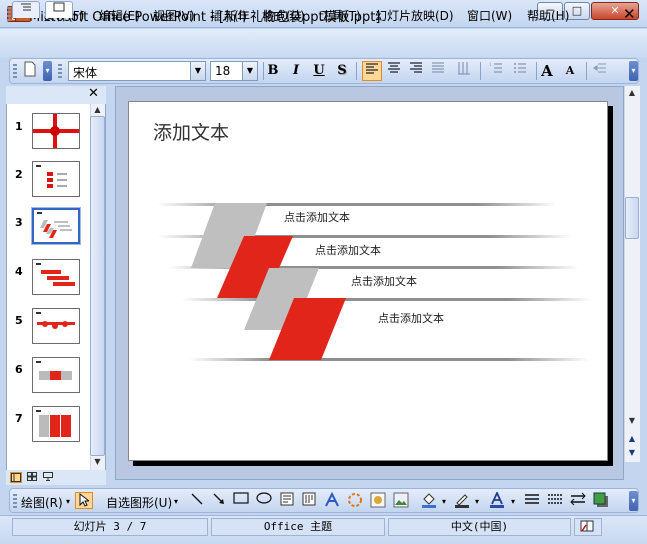 This screenshot has height=544, width=647. What do you see at coordinates (119, 15) in the screenshot?
I see `menu-edit: 编辑(E)` at bounding box center [119, 15].